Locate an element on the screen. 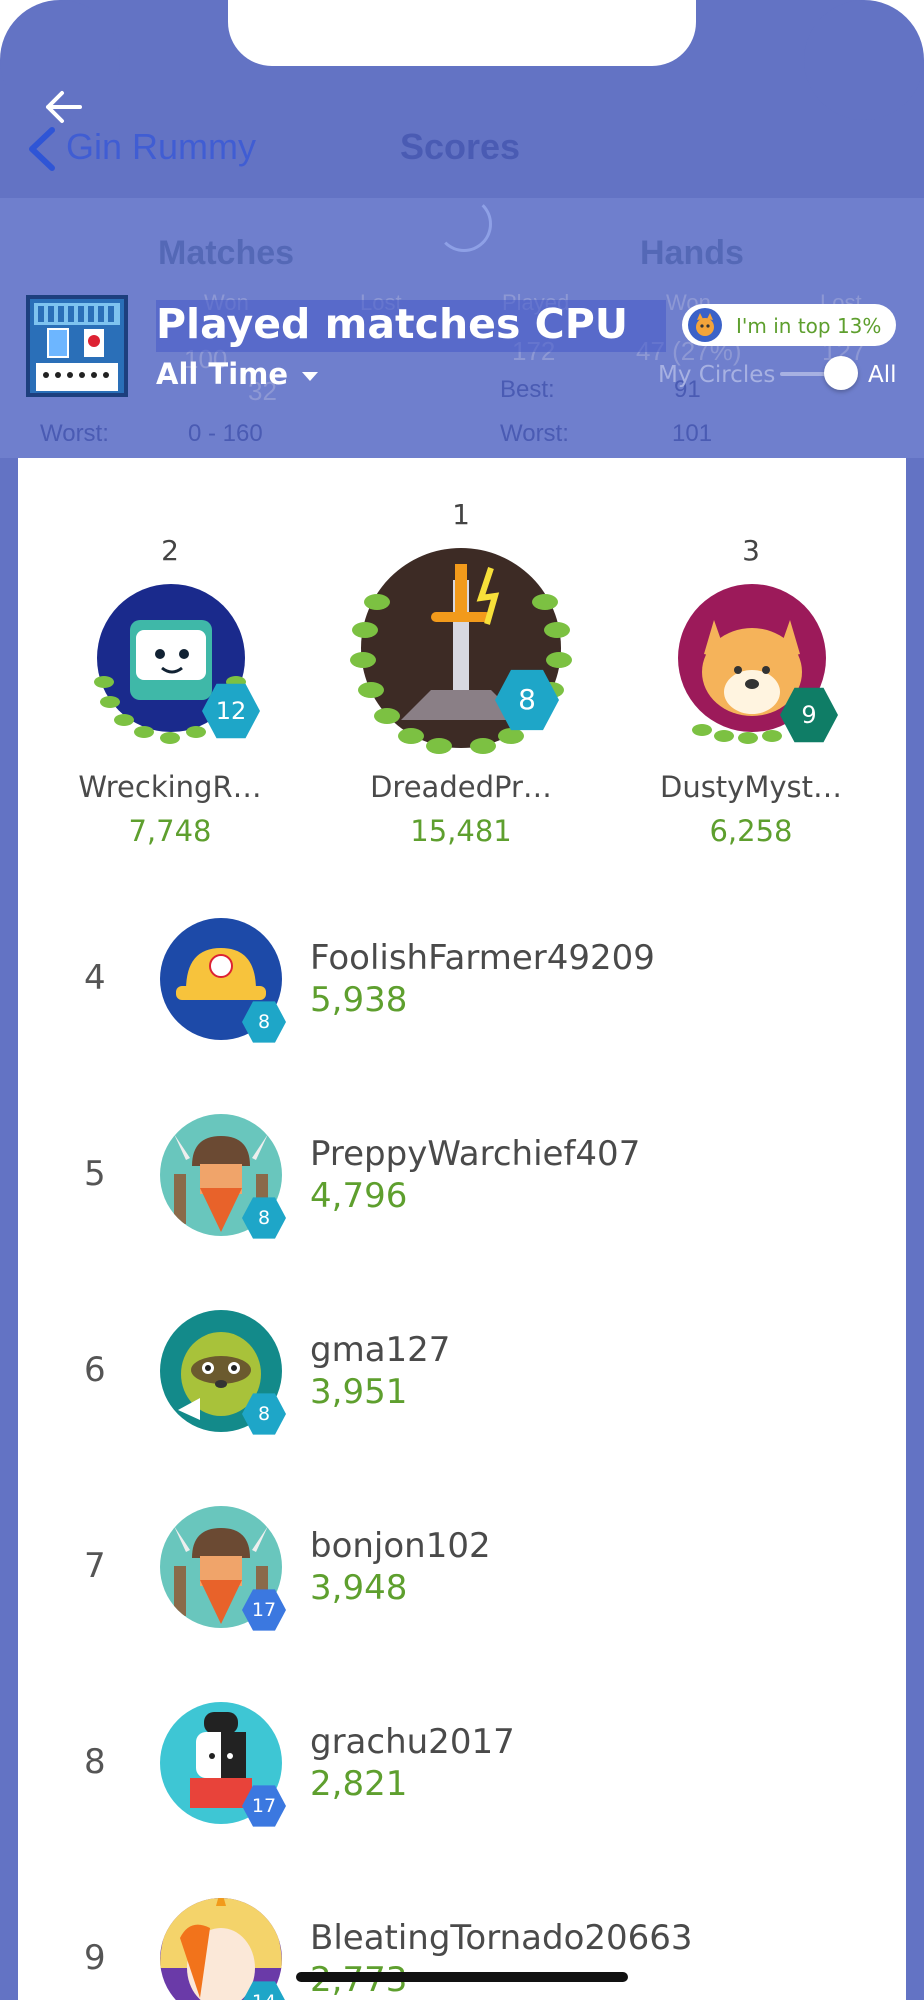 The width and height of the screenshot is (924, 2000). worst-matches-value: 0 - 160 is located at coordinates (225, 433).